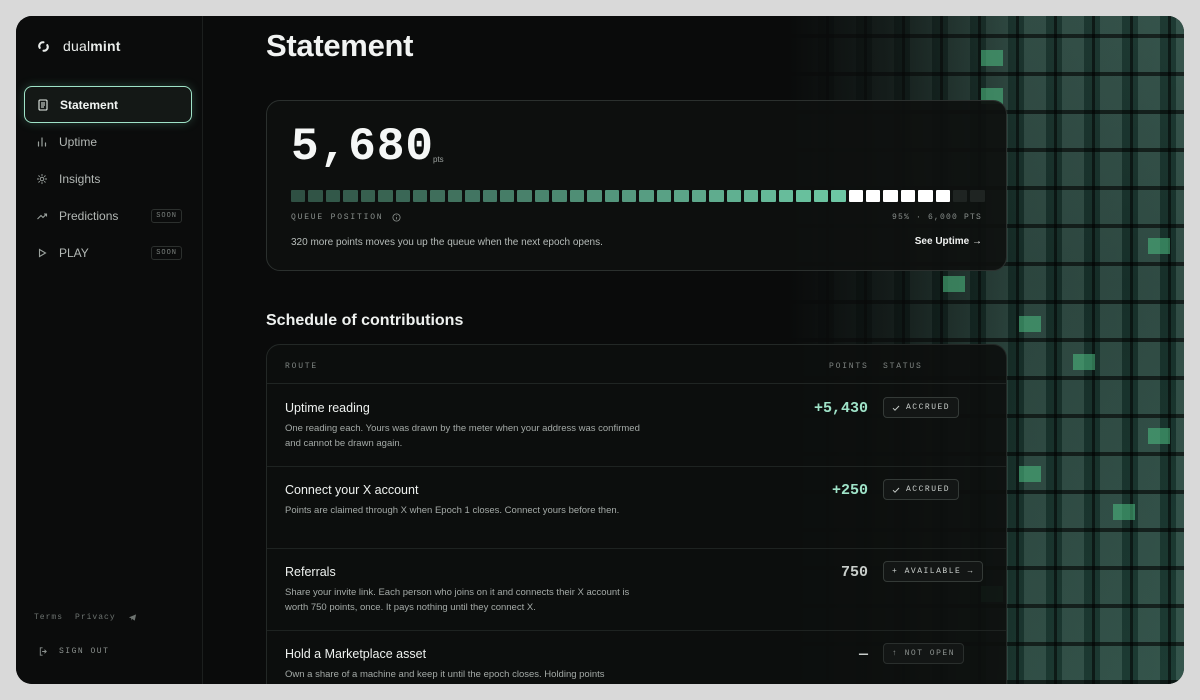  Describe the element at coordinates (132, 617) in the screenshot. I see `telegram-icon` at that location.